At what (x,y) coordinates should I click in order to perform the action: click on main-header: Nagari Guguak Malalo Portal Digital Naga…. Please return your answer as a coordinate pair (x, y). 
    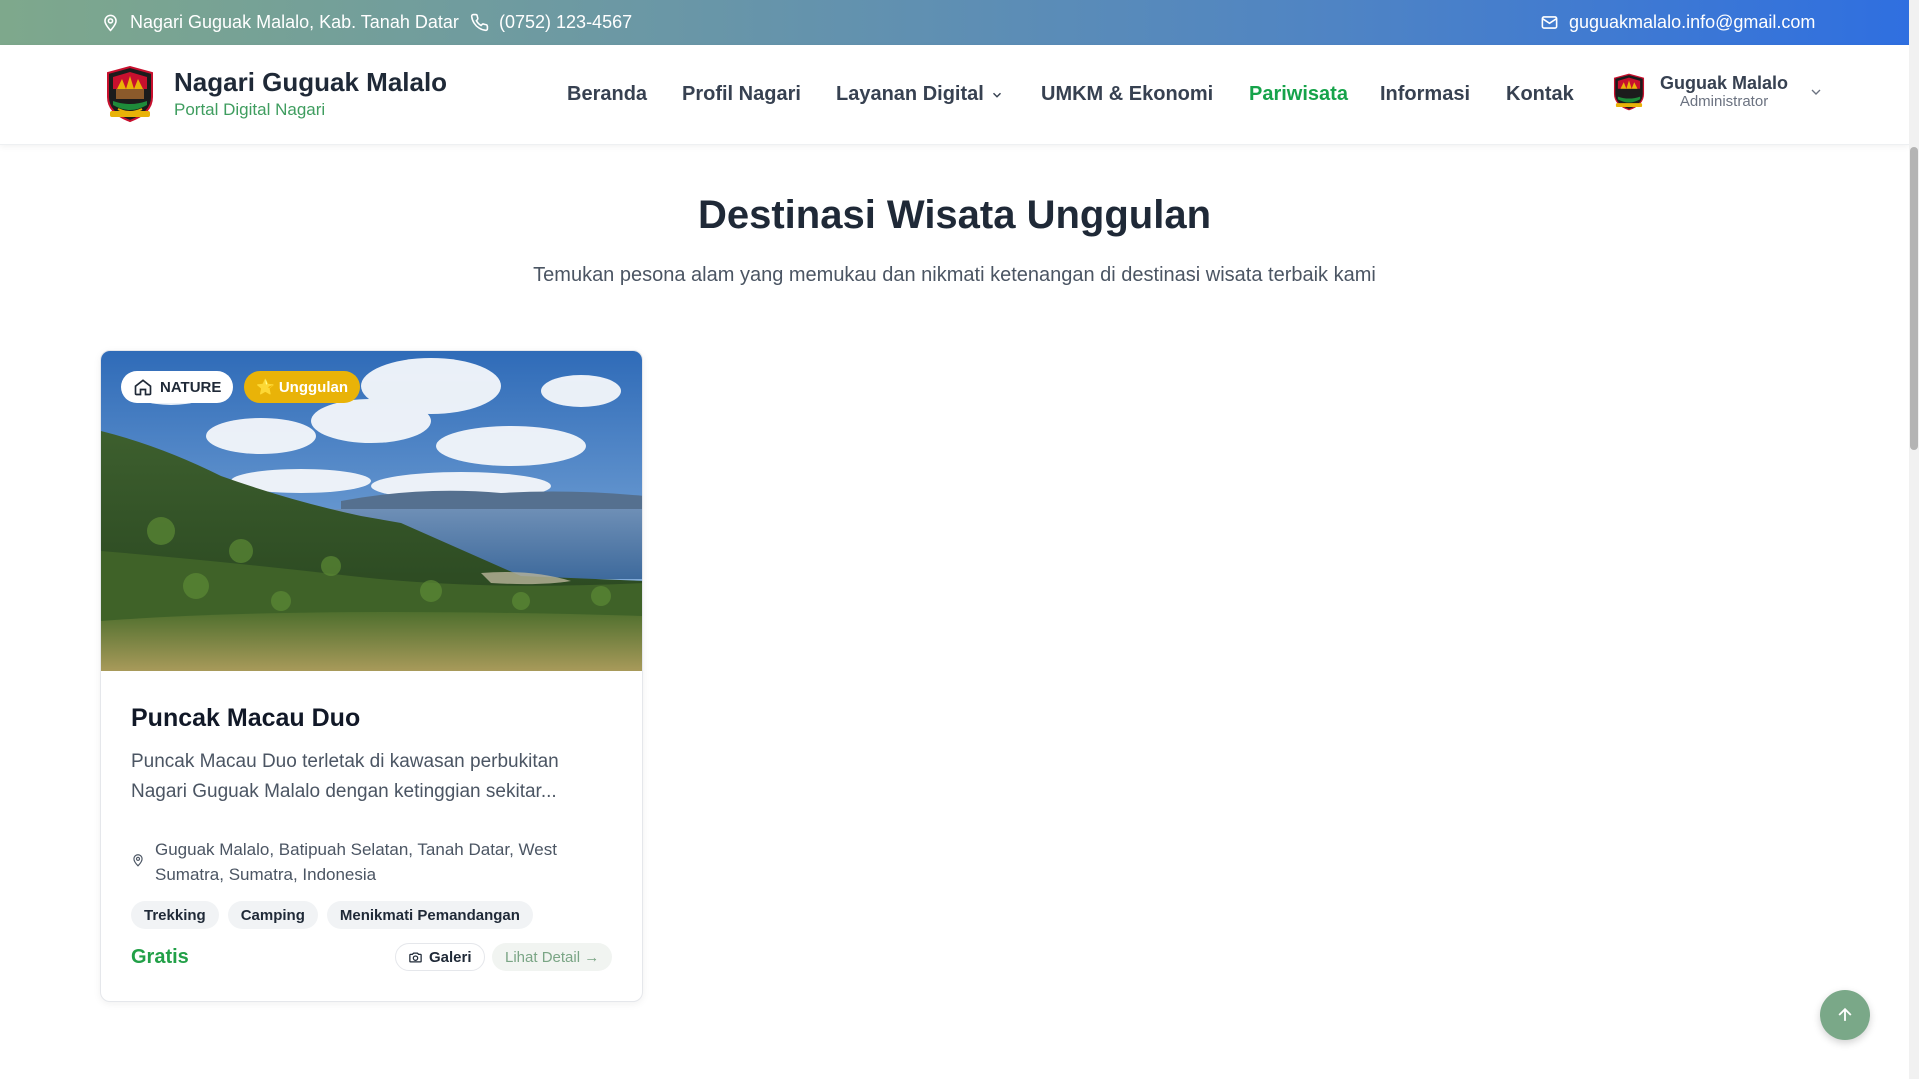
    Looking at the image, I should click on (954, 95).